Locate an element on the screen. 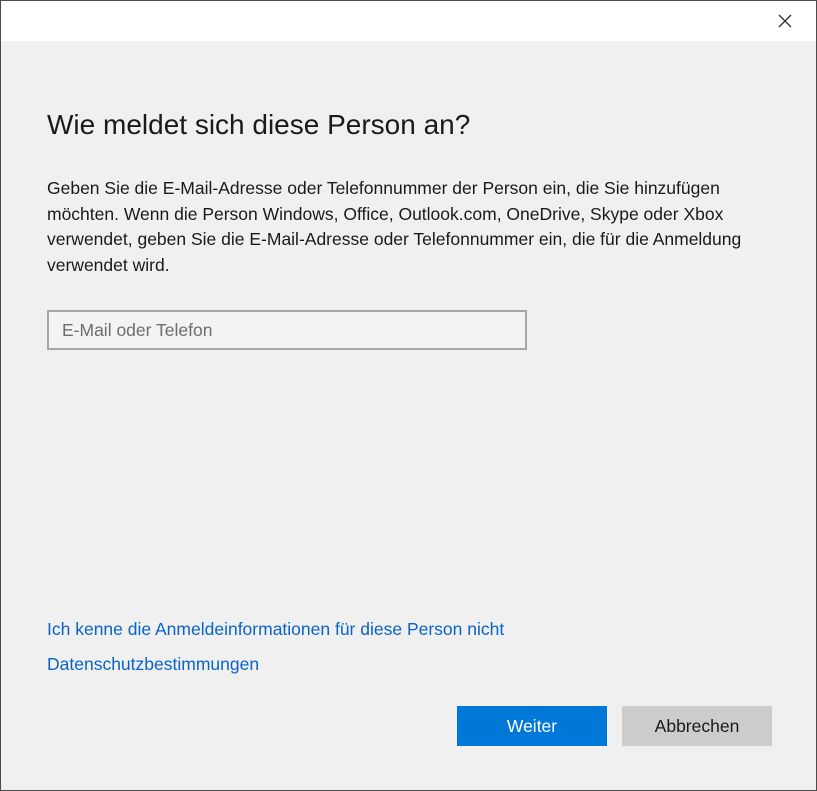  email-phone-field is located at coordinates (287, 330).